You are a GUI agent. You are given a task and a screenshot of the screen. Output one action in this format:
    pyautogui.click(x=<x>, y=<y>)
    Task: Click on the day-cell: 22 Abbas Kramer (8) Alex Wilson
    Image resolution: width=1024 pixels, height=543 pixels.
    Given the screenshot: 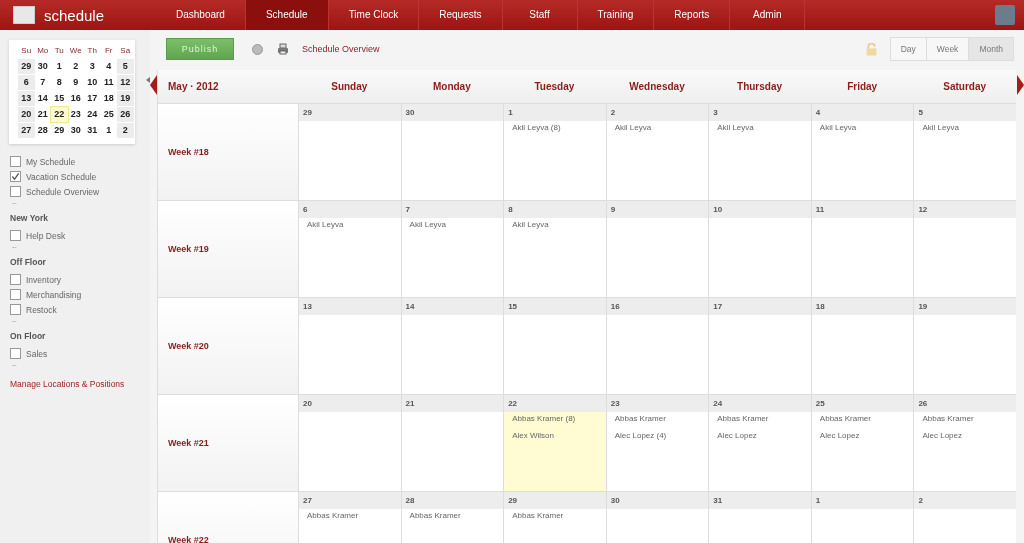 What is the action you would take?
    pyautogui.click(x=554, y=443)
    